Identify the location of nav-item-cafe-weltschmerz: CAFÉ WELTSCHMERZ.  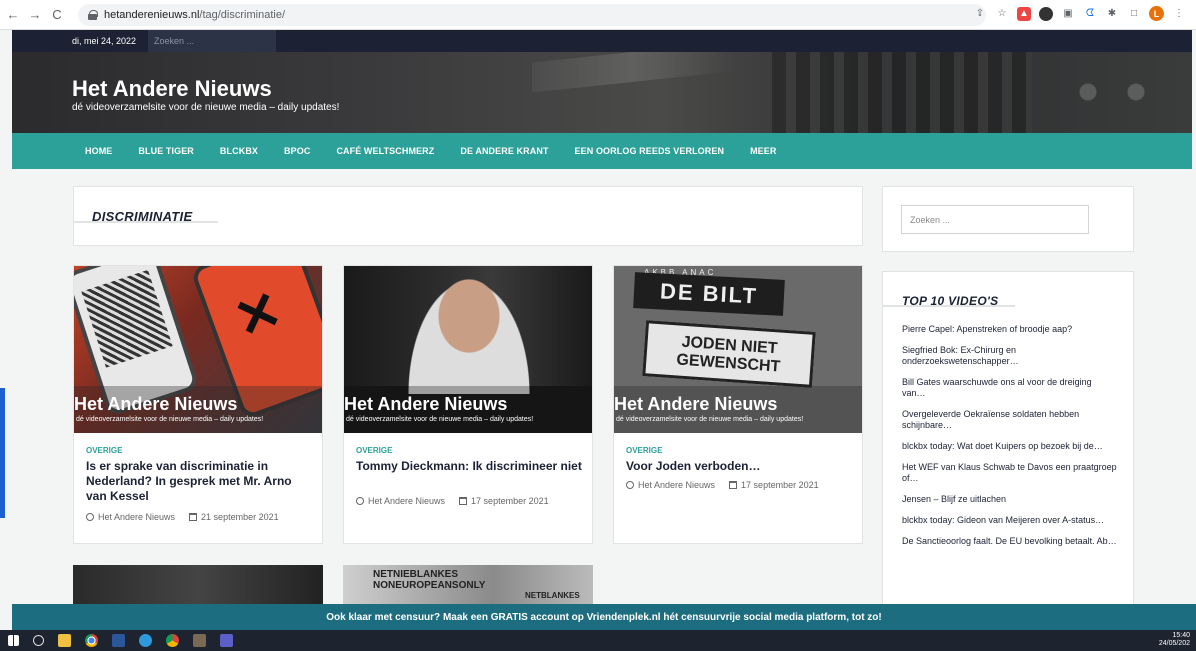
(385, 151).